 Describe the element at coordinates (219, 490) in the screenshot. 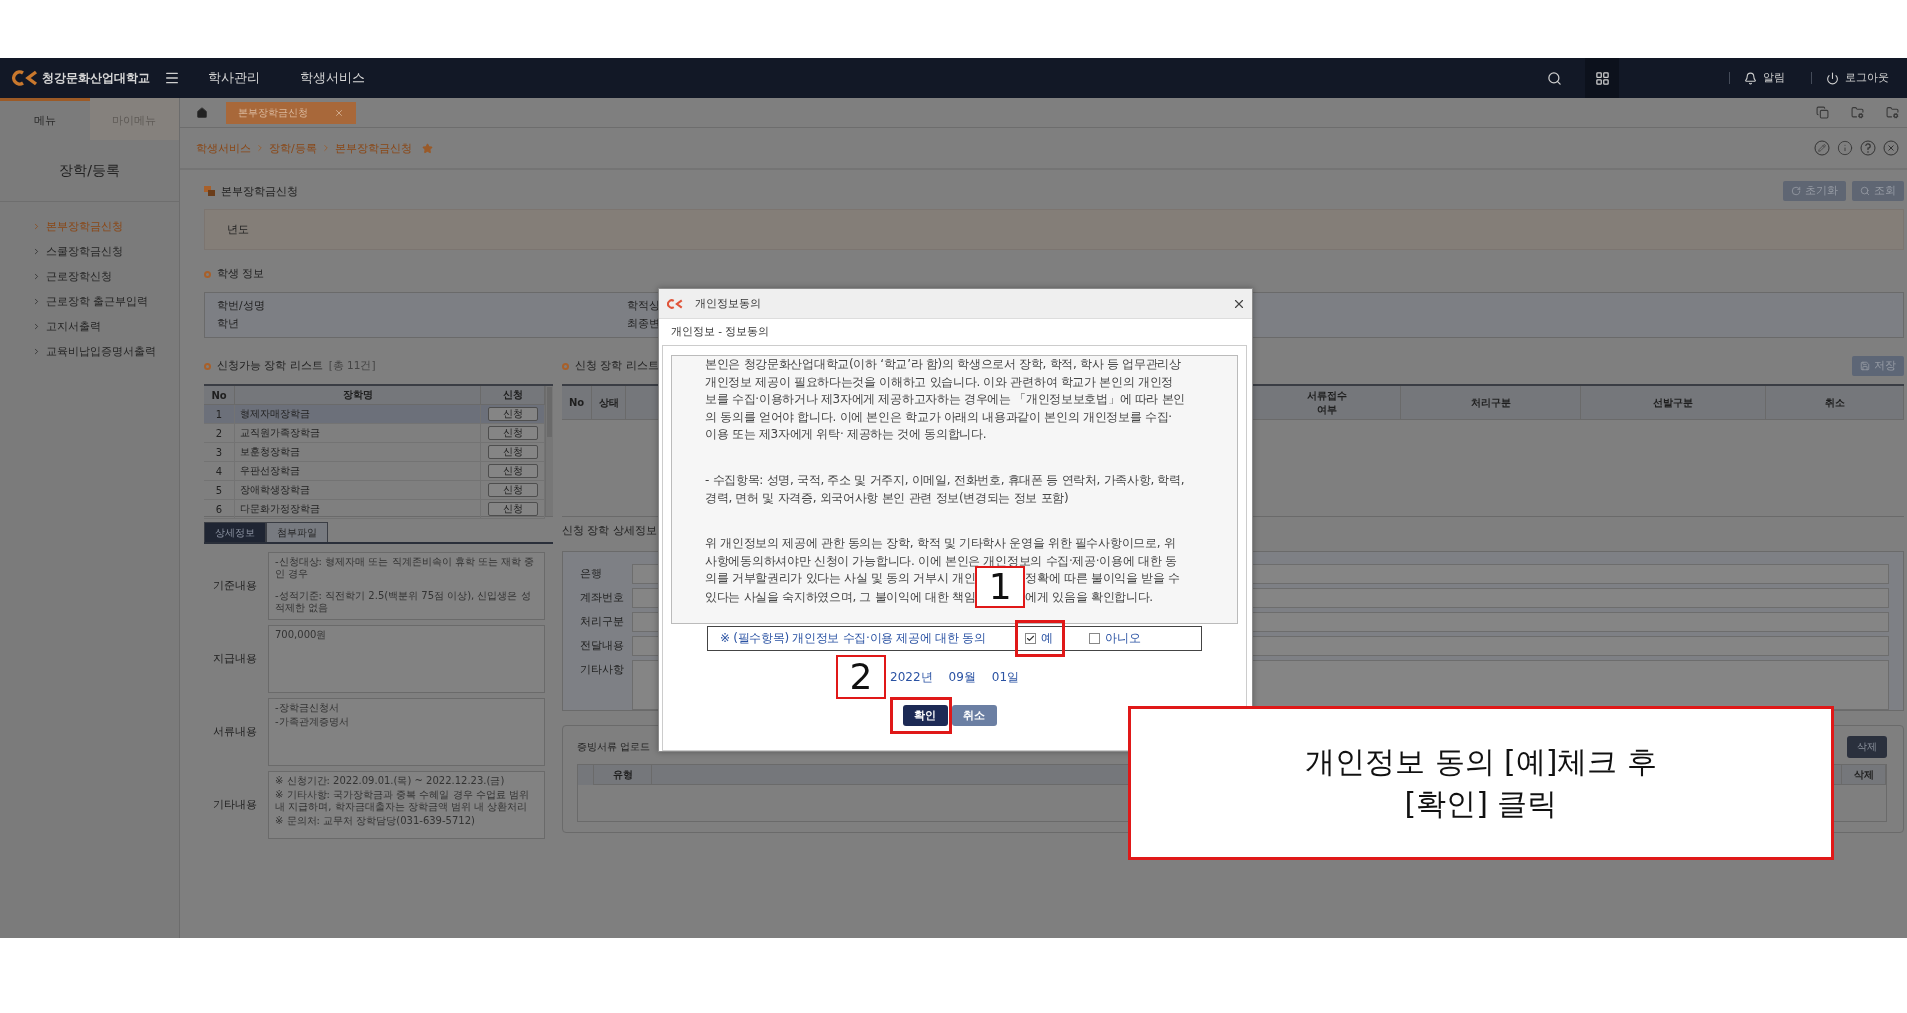

I see `table-cell: 5` at that location.